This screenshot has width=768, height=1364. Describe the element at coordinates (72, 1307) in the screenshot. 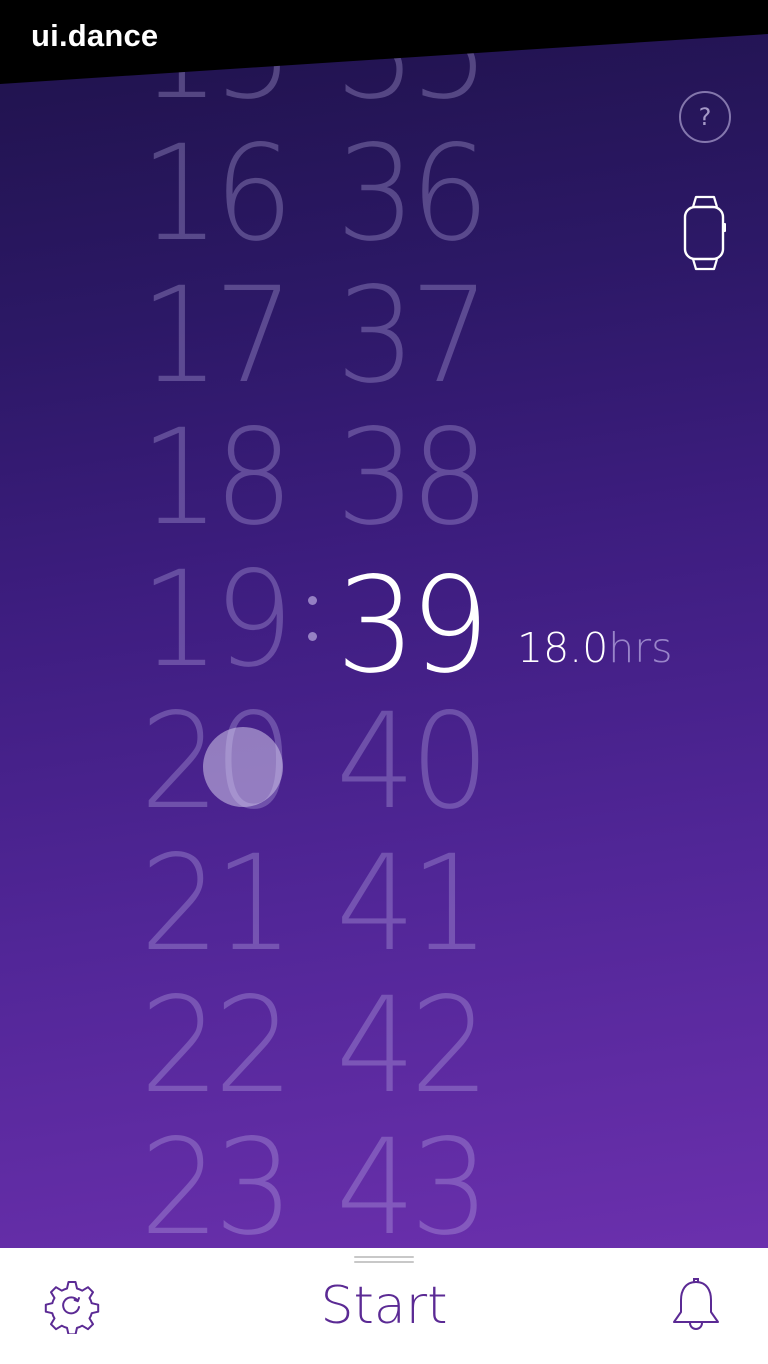

I see `gear-icon` at that location.